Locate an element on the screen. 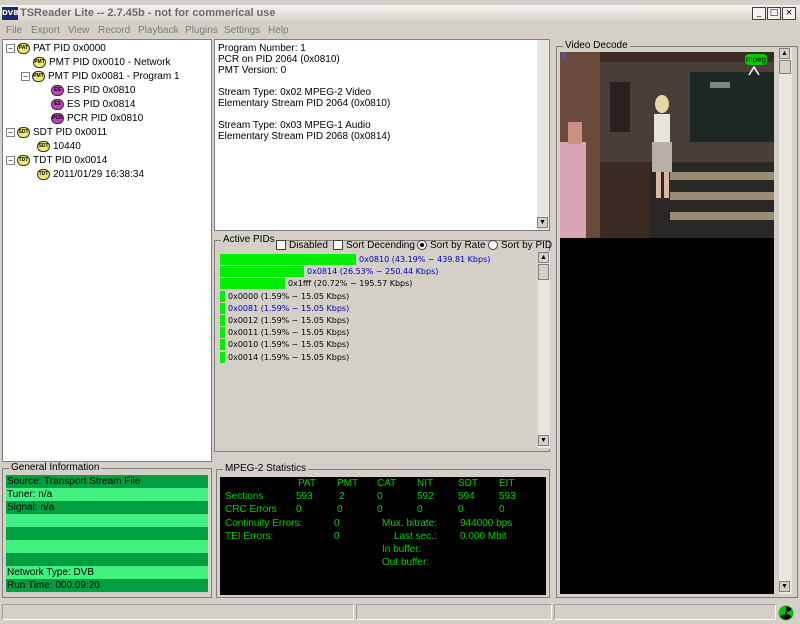 The width and height of the screenshot is (800, 624). tree-item-label: PMT PID 0x0081 - Program 1 is located at coordinates (114, 76).